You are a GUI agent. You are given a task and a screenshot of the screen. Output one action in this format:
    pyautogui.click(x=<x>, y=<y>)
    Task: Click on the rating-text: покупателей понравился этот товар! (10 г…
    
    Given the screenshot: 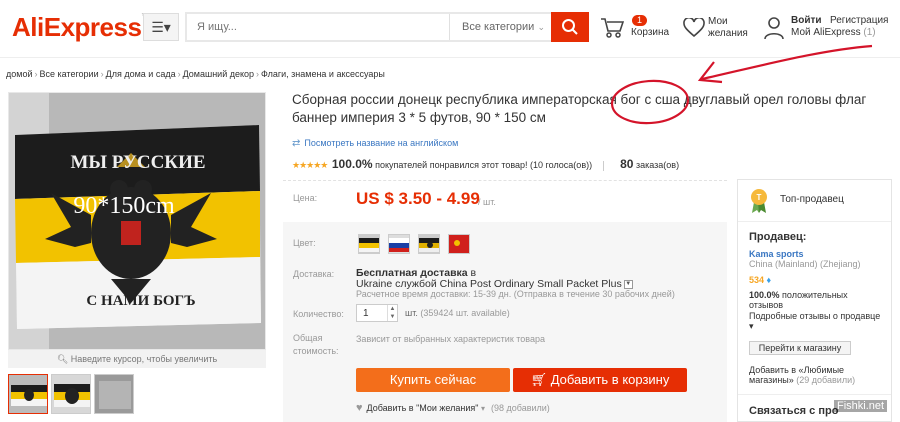 What is the action you would take?
    pyautogui.click(x=483, y=165)
    